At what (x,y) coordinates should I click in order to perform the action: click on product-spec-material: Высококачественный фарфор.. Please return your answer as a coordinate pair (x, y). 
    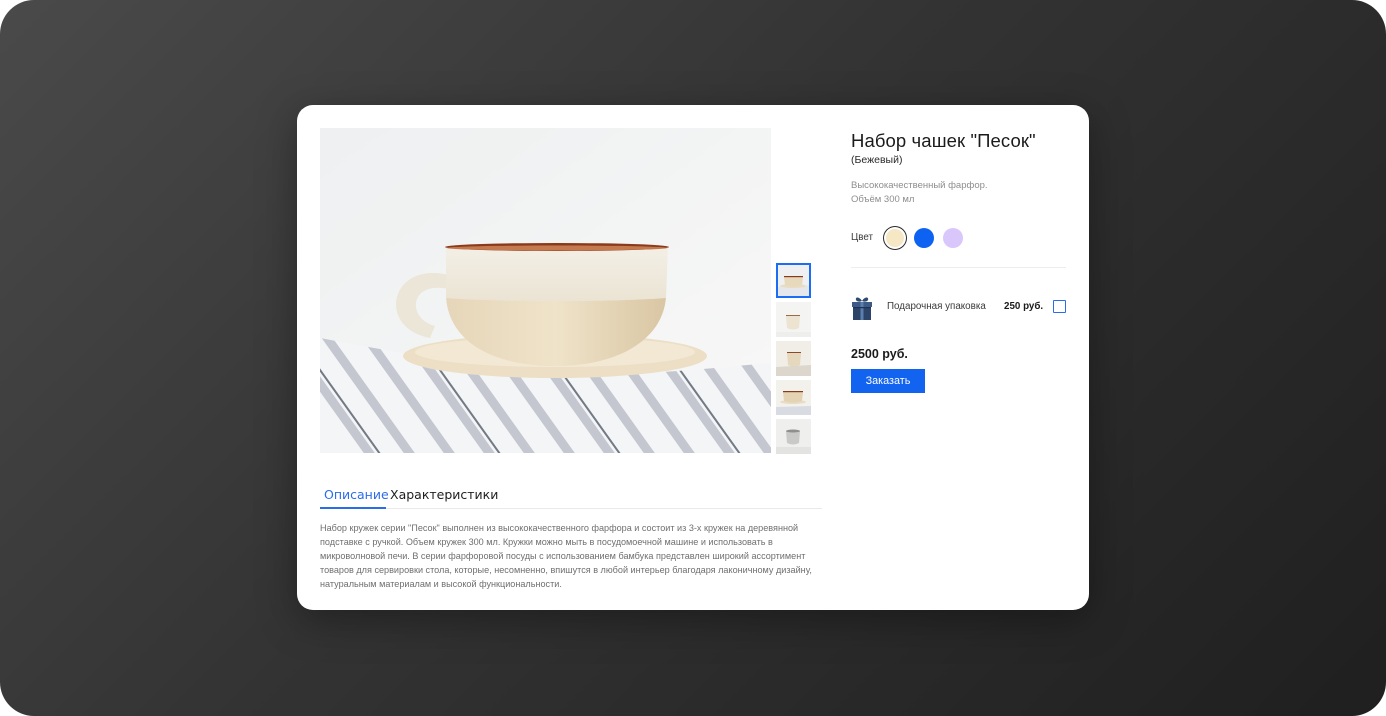
    Looking at the image, I should click on (919, 185).